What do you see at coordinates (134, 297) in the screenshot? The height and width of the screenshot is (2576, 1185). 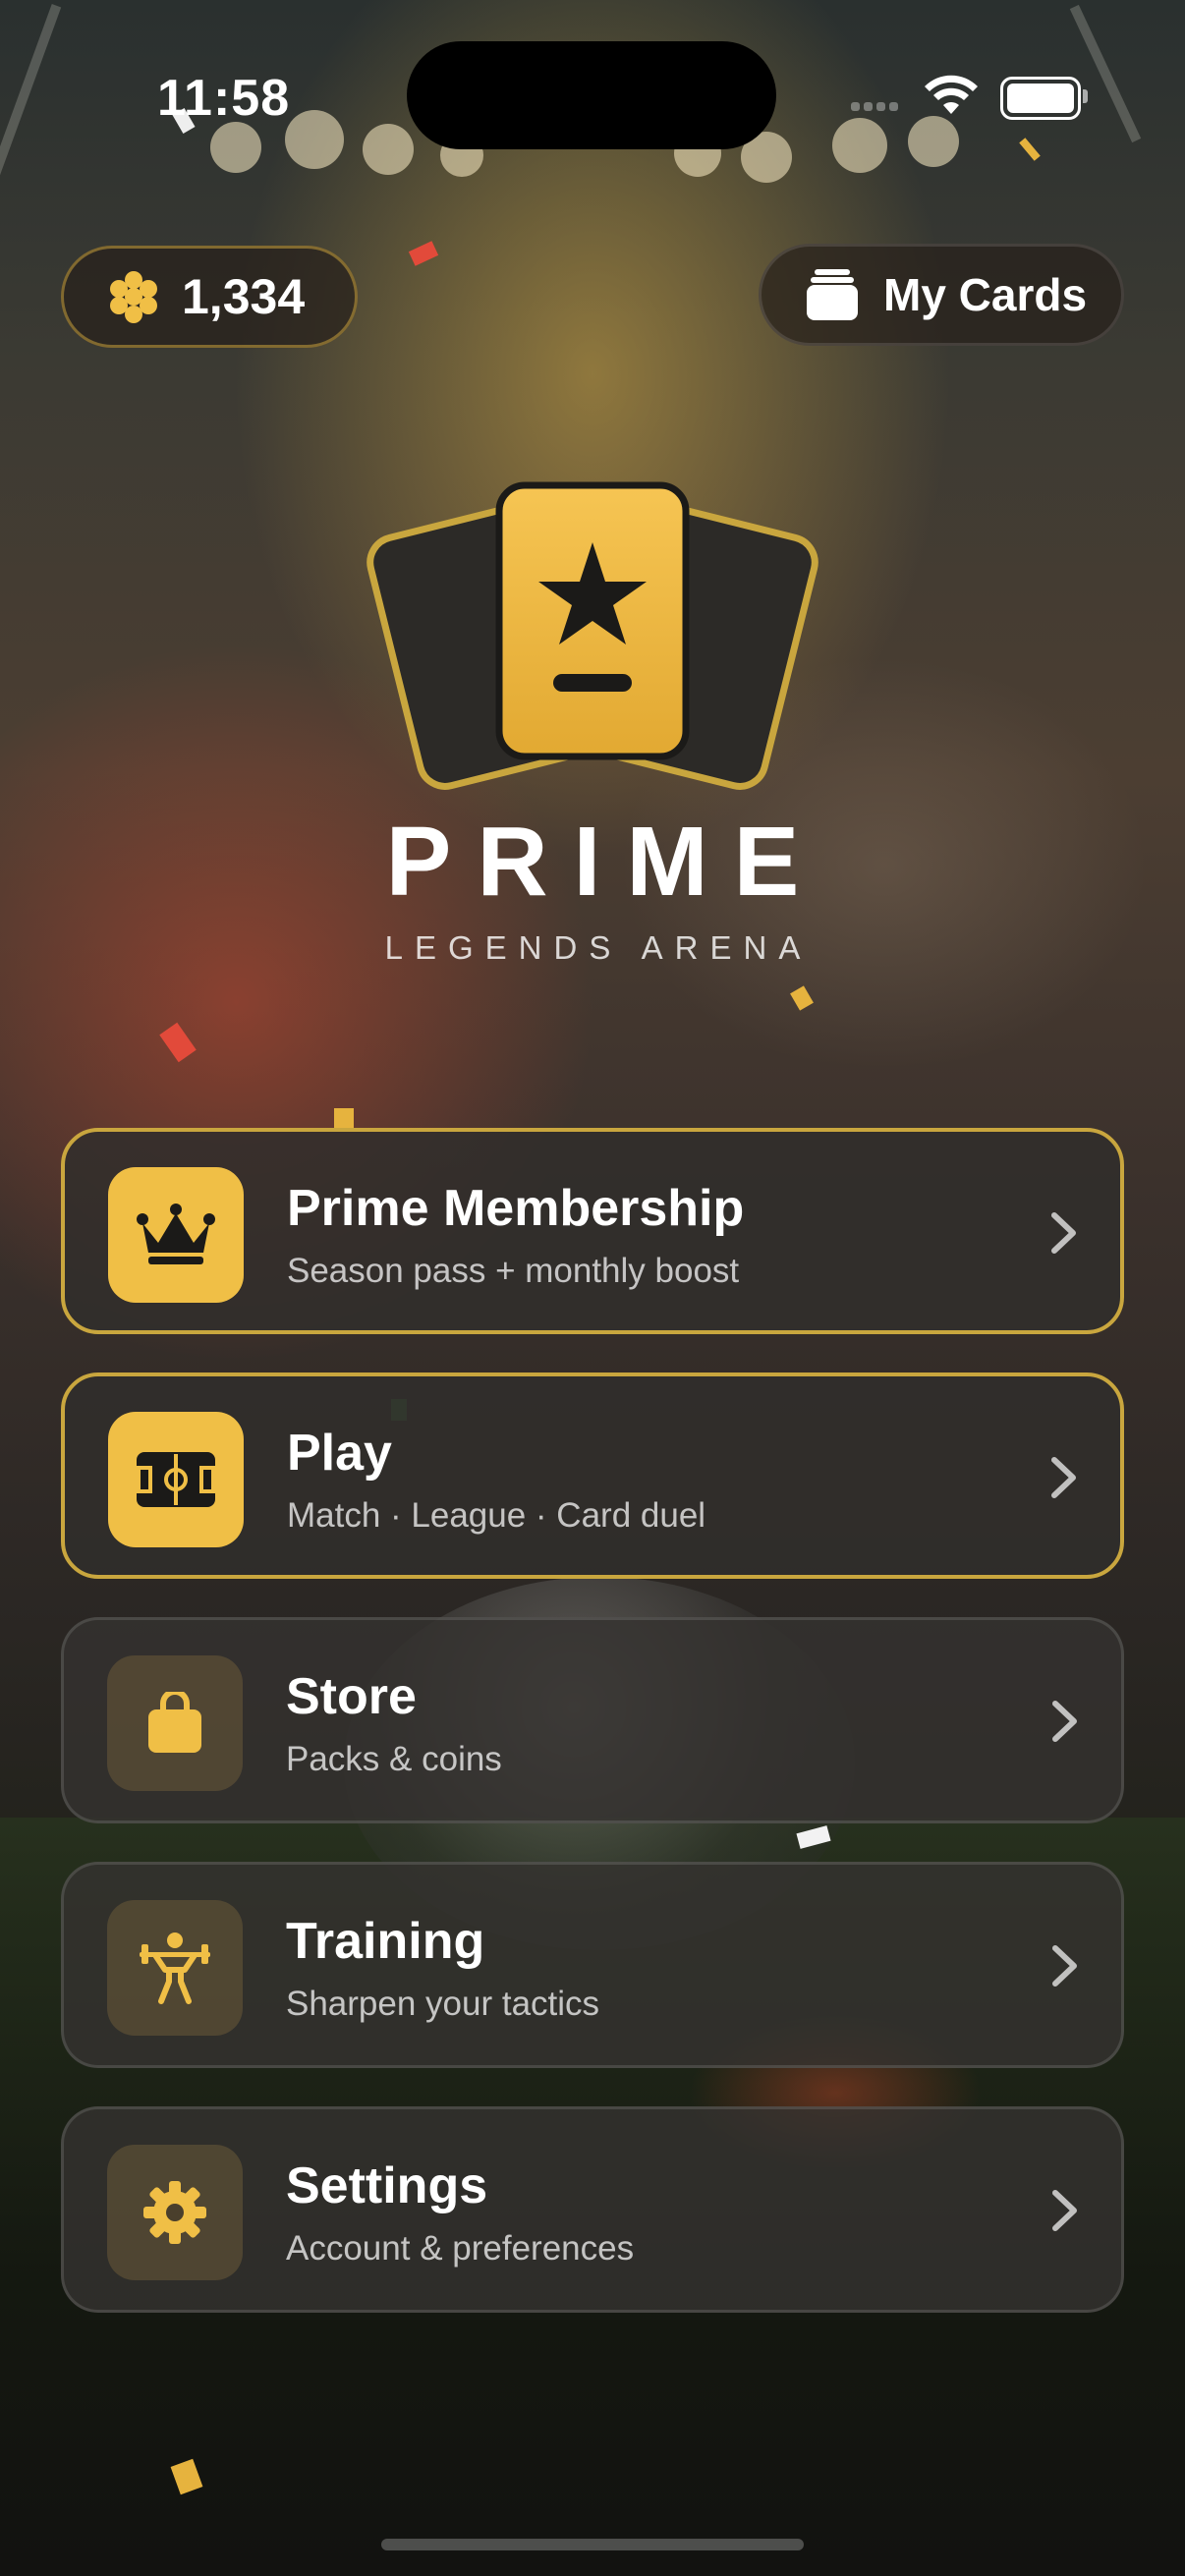 I see `coins-icon` at bounding box center [134, 297].